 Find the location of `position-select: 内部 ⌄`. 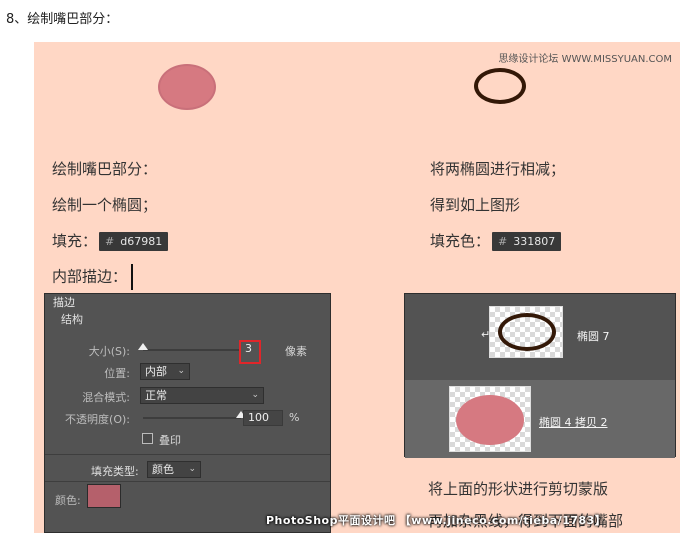

position-select: 内部 ⌄ is located at coordinates (165, 371).